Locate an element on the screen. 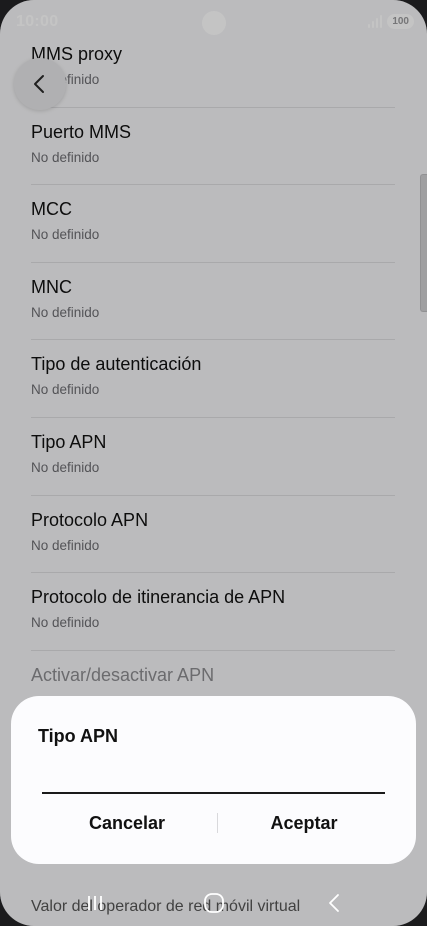  apn-type-input is located at coordinates (213, 777).